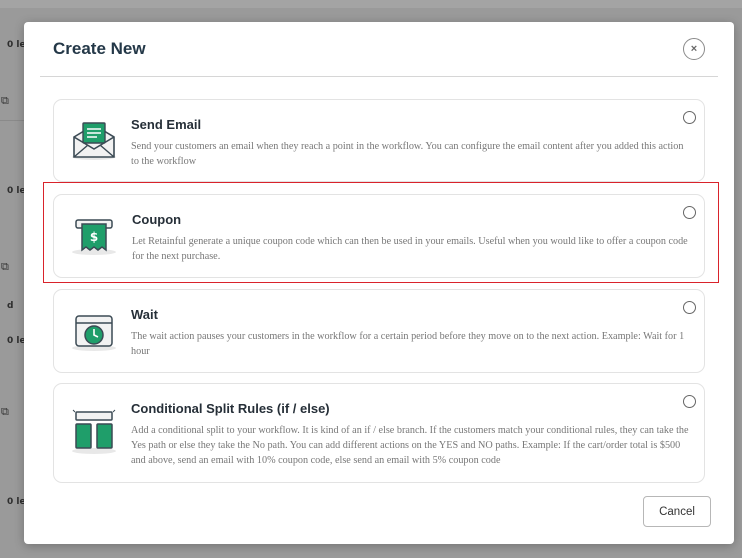 Image resolution: width=742 pixels, height=558 pixels. I want to click on close-button: ×, so click(694, 49).